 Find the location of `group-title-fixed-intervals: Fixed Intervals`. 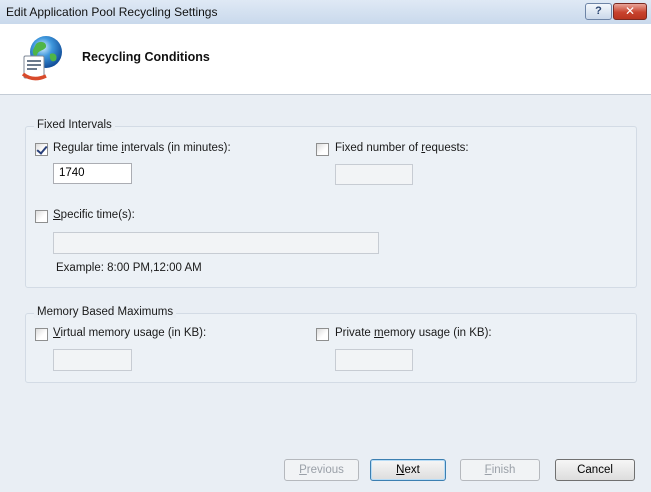

group-title-fixed-intervals: Fixed Intervals is located at coordinates (74, 125).